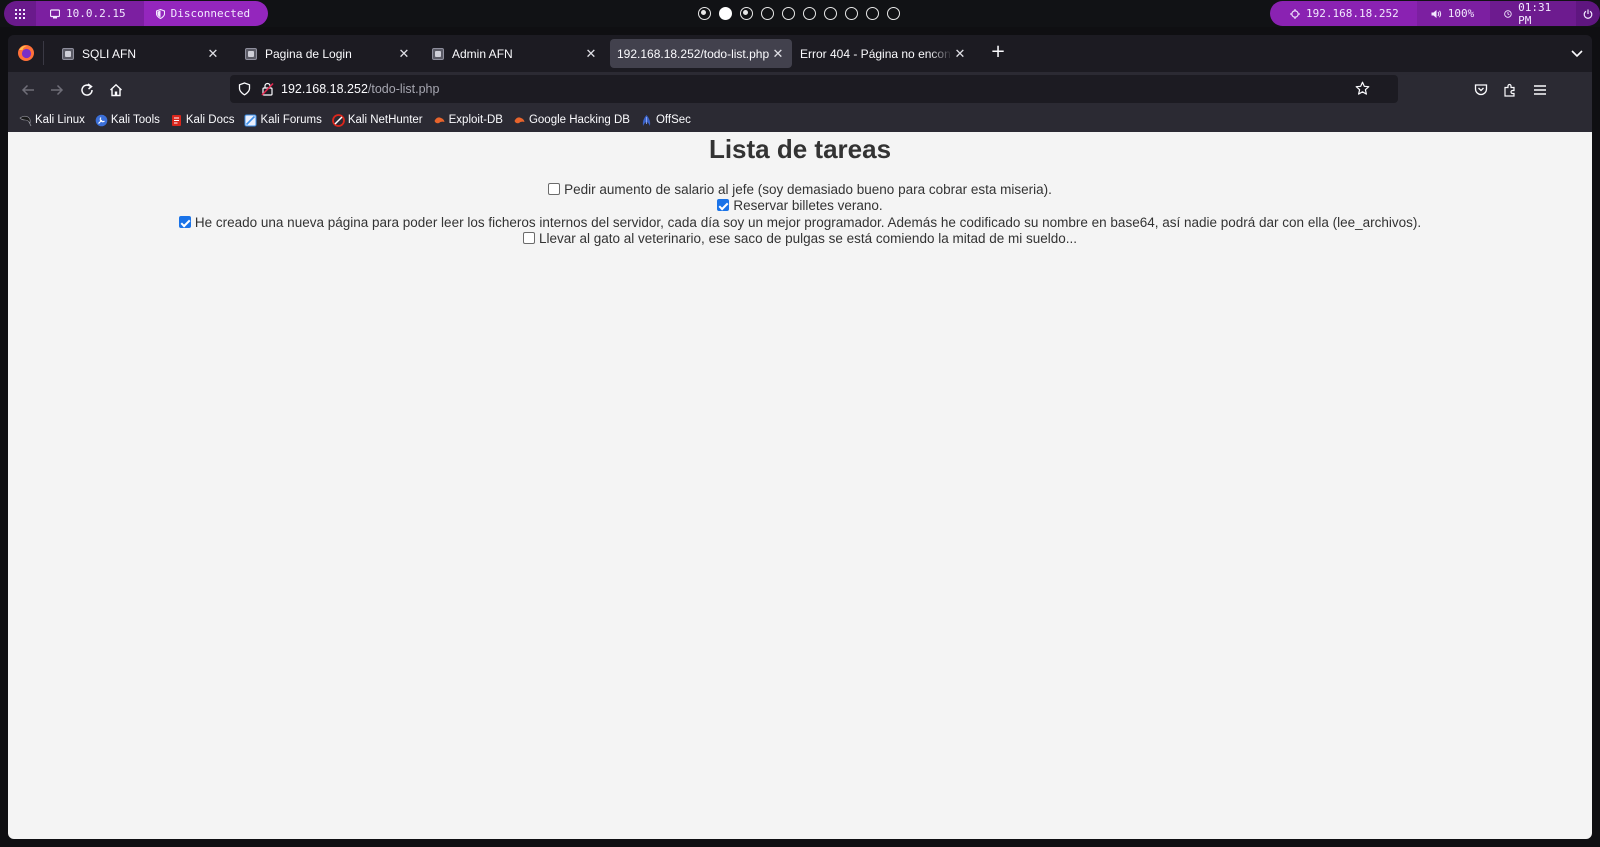 This screenshot has width=1600, height=847. What do you see at coordinates (202, 120) in the screenshot?
I see `bookmark-kali-docs: Kali Docs` at bounding box center [202, 120].